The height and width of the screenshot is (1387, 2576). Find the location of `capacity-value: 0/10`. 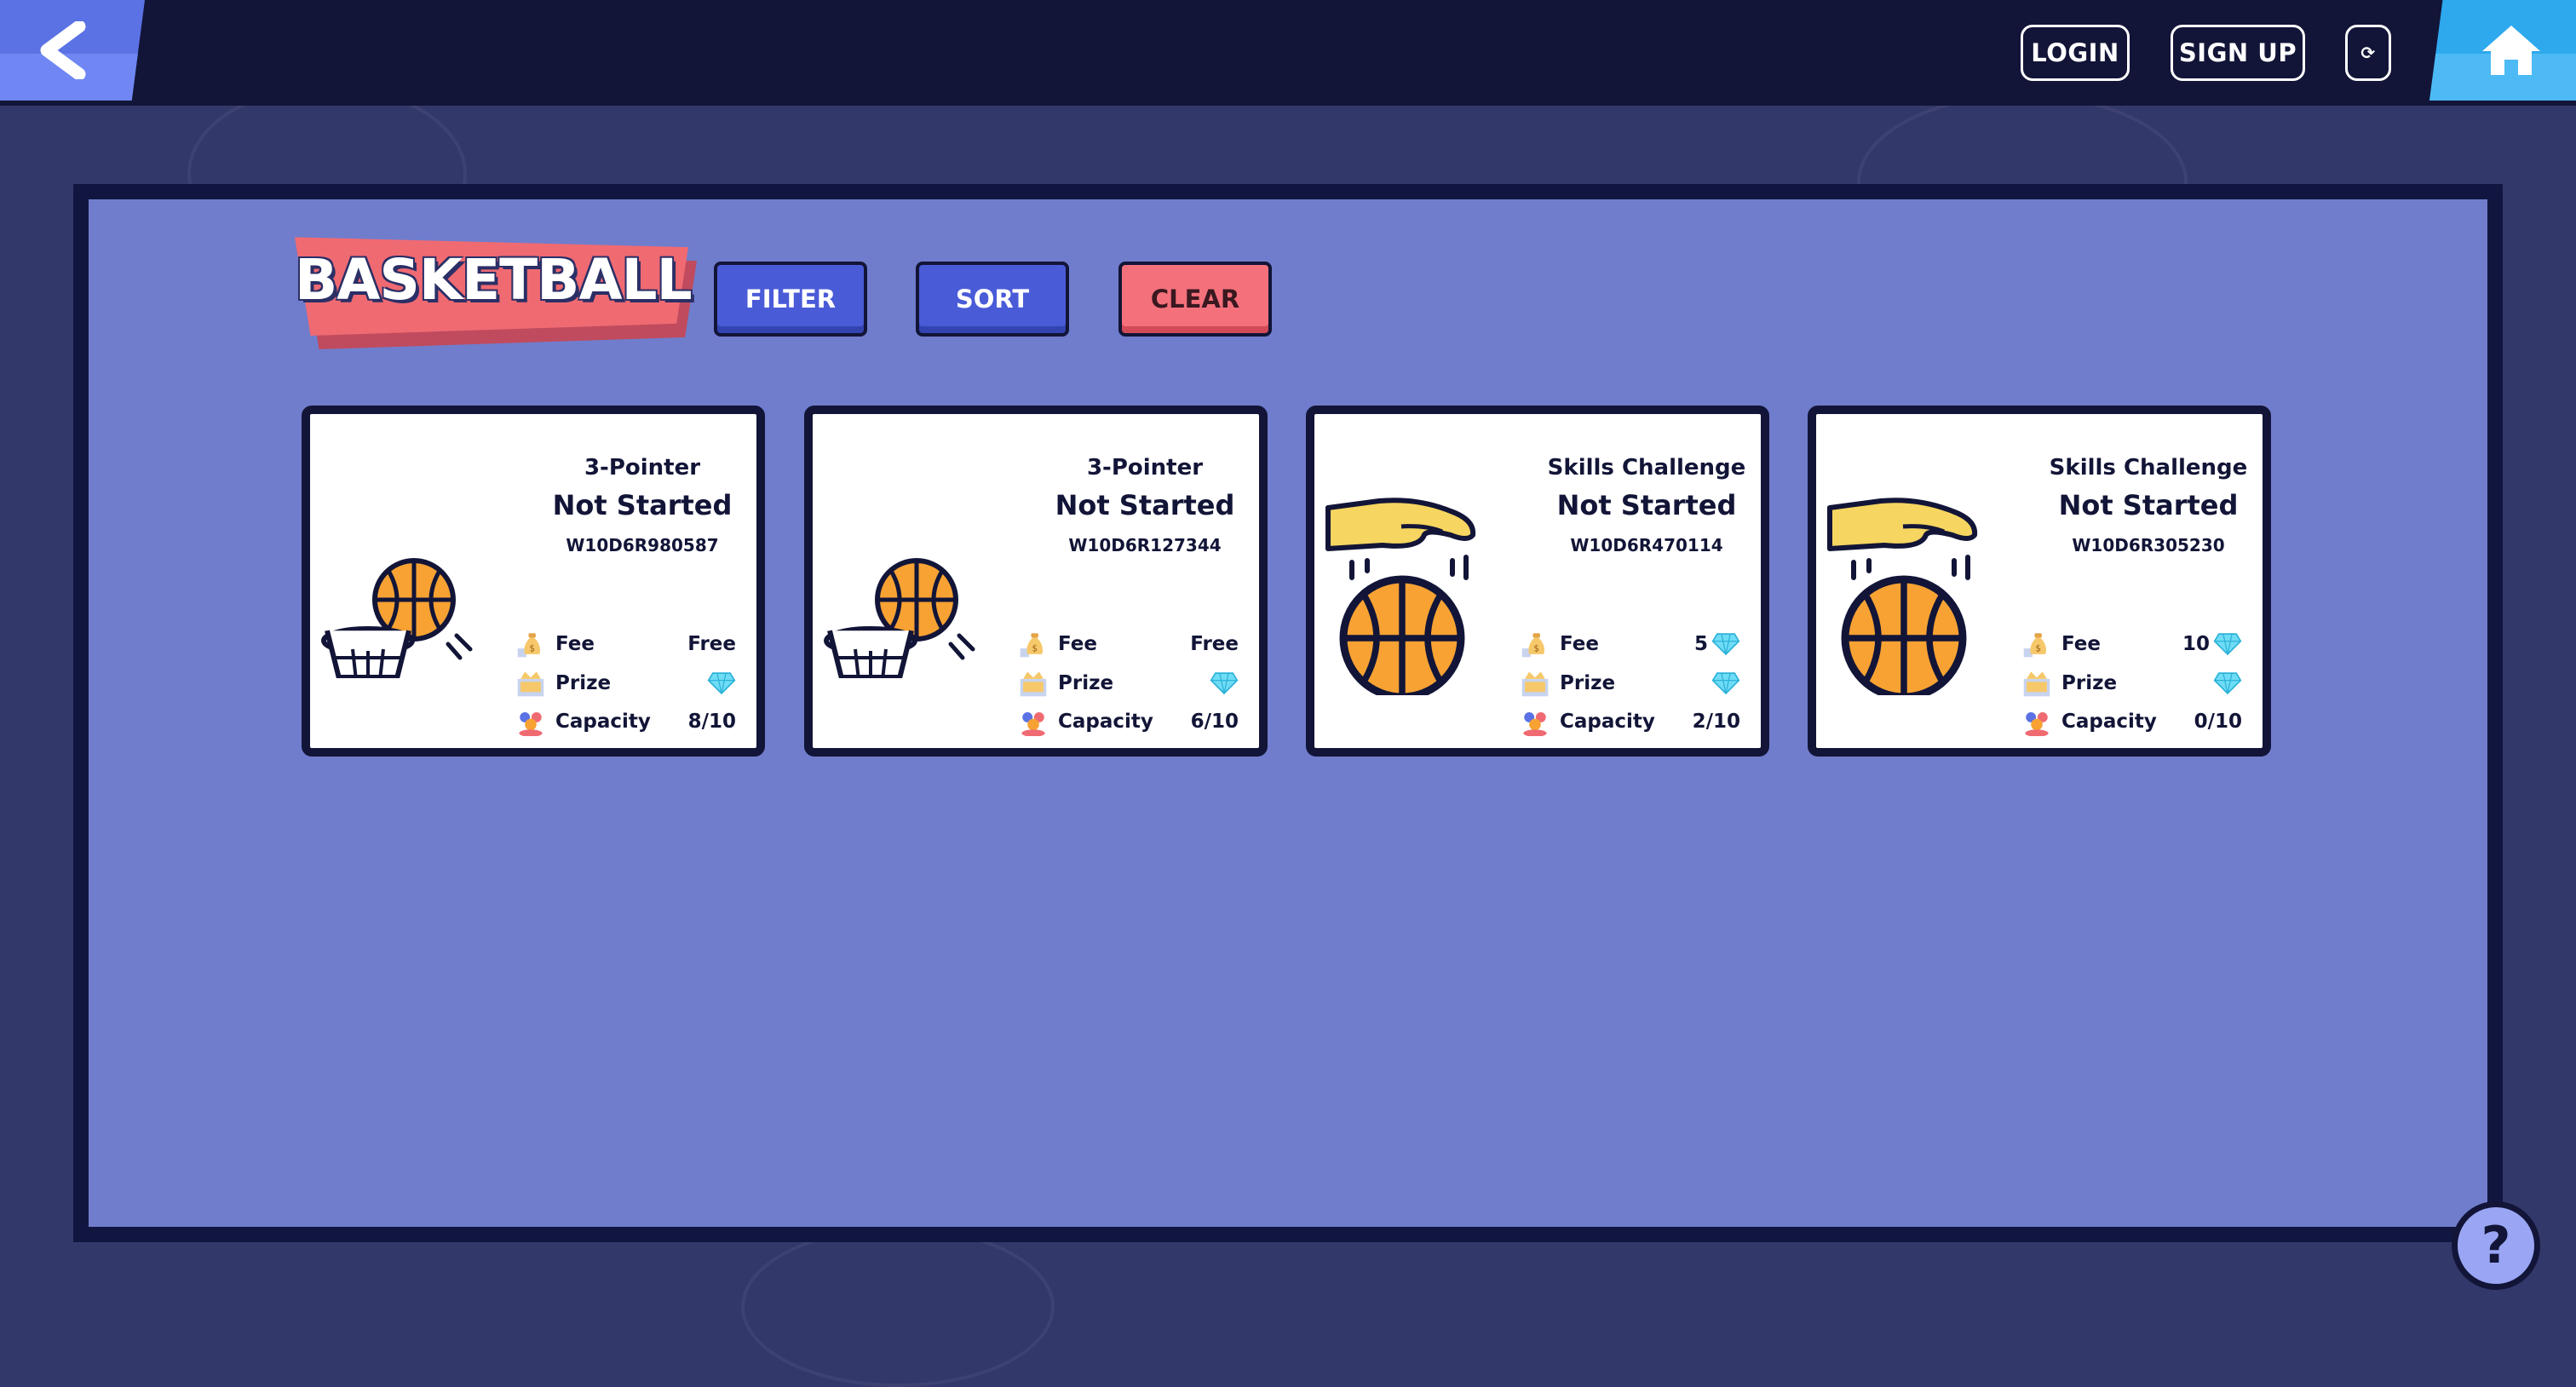

capacity-value: 0/10 is located at coordinates (2218, 722).